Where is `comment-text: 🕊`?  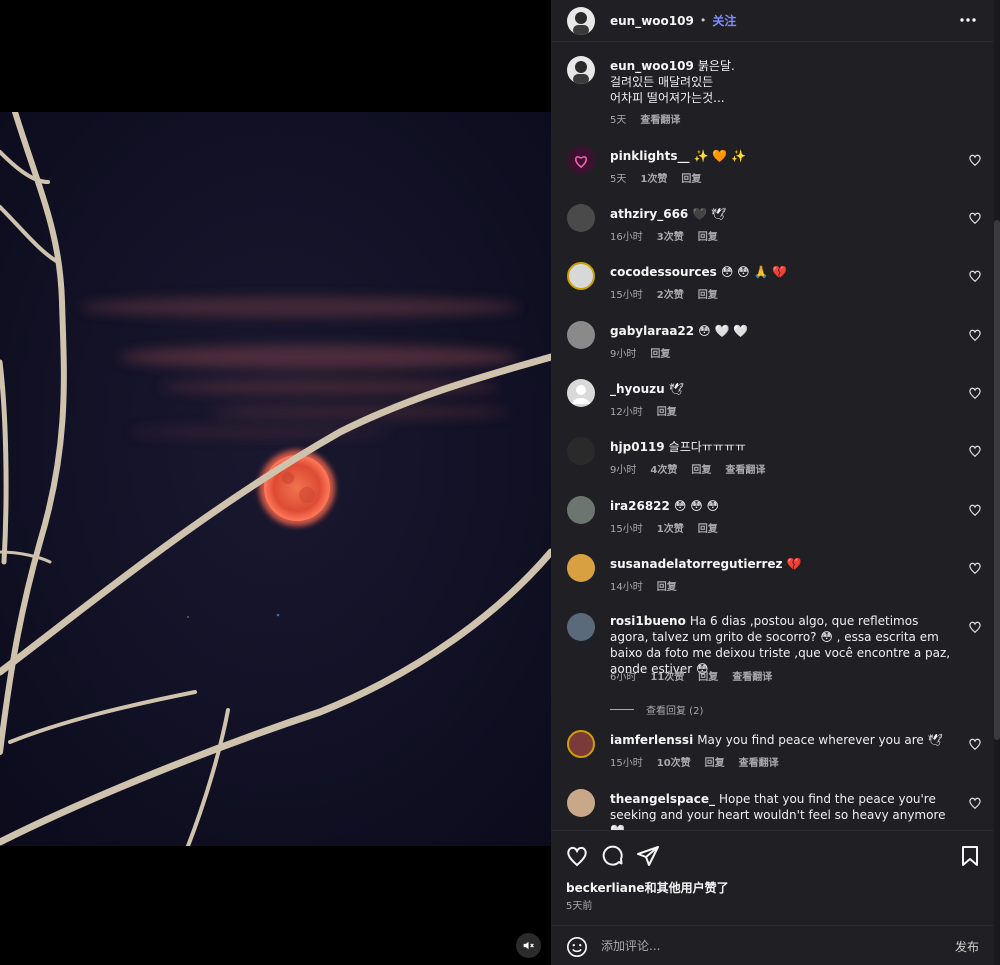
comment-text: 🕊 is located at coordinates (676, 389).